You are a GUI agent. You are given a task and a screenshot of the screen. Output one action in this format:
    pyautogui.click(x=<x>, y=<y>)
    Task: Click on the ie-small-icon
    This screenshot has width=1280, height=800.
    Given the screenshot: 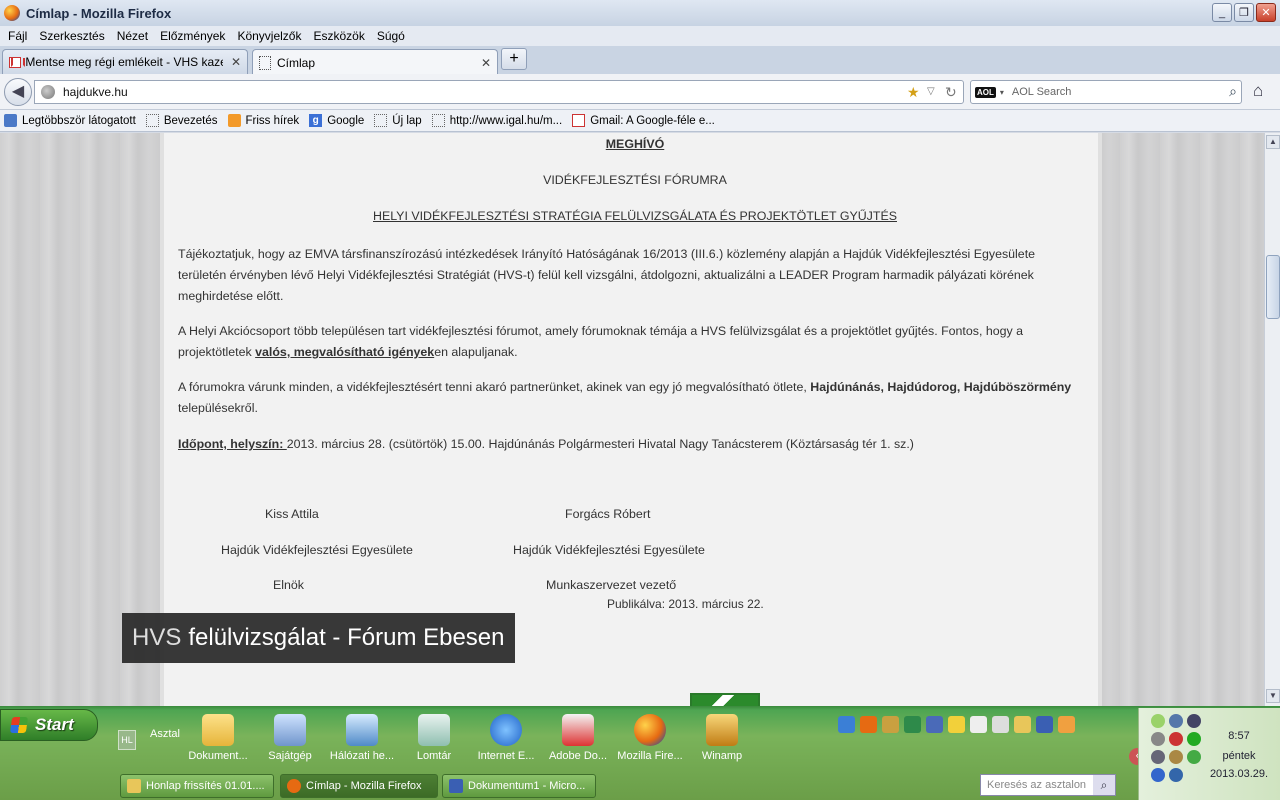 What is the action you would take?
    pyautogui.click(x=846, y=724)
    